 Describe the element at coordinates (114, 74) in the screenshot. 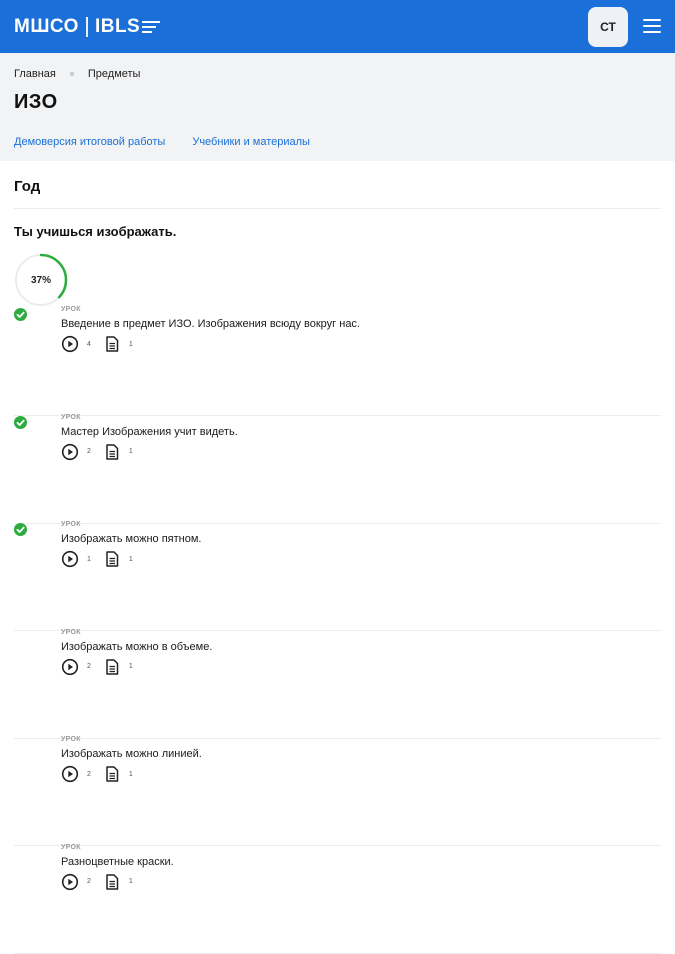

I see `breadcrumb-subjects: Предметы` at that location.